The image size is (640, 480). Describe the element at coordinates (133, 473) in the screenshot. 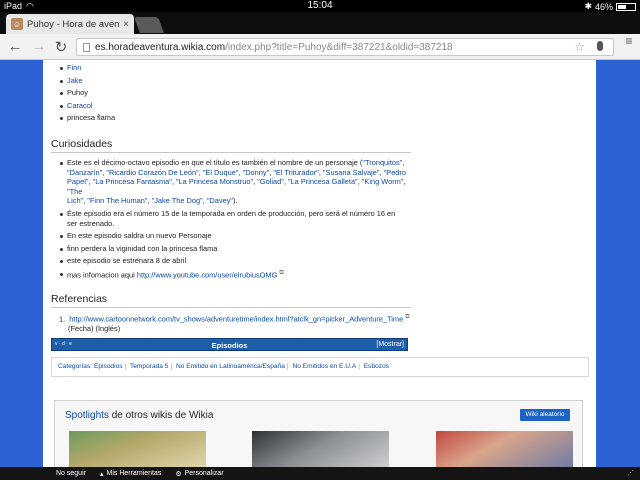

I see `my-tools-button: Mis Herramientas` at that location.